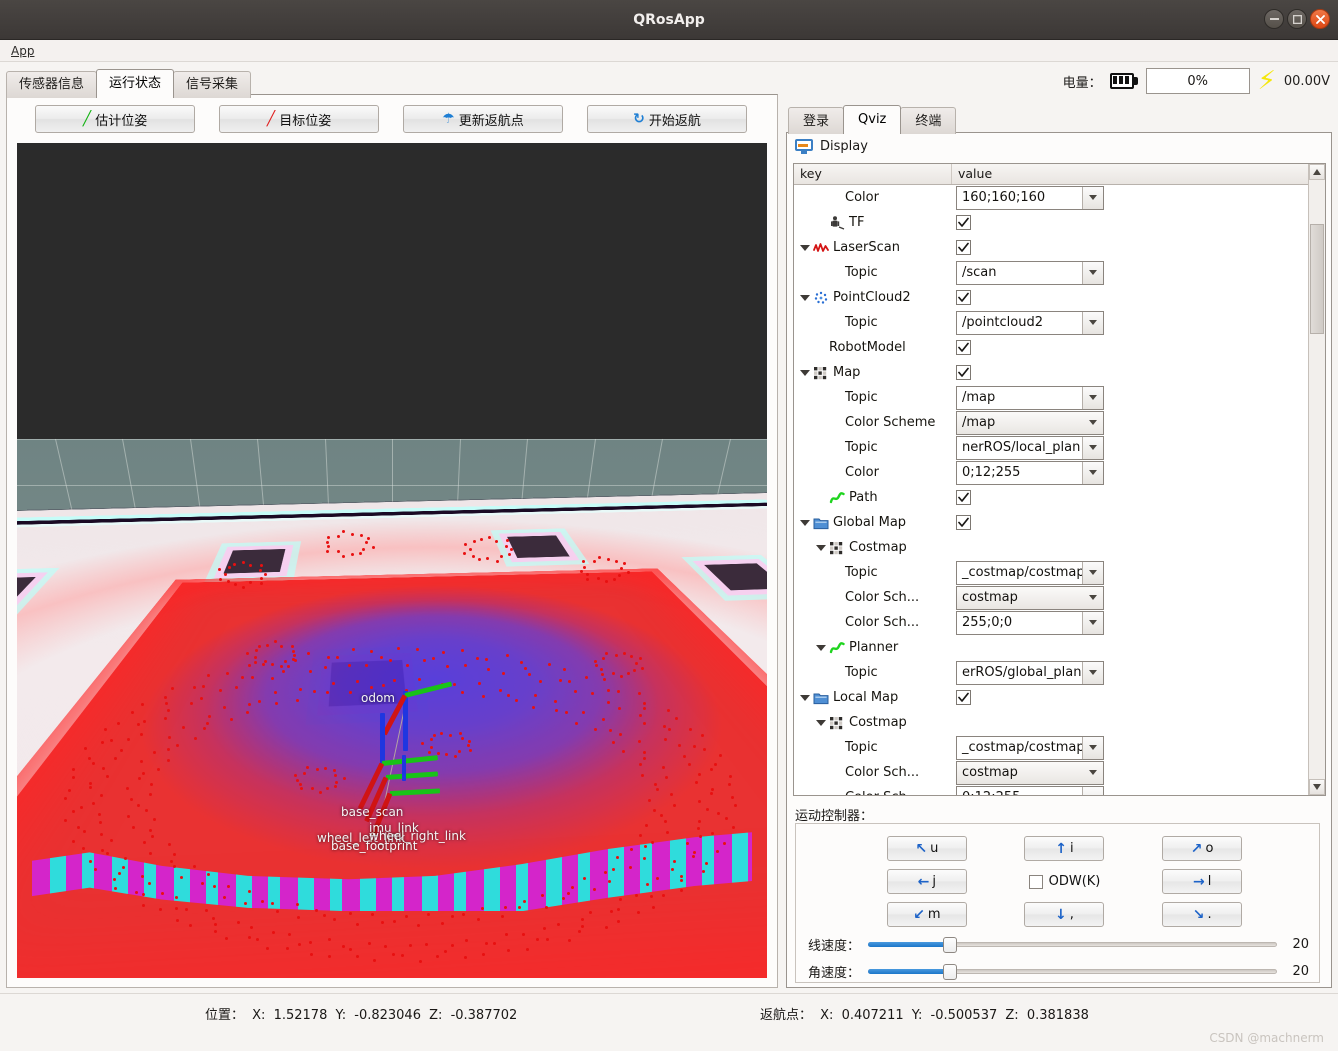 This screenshot has height=1051, width=1338. I want to click on tree-row: Topic/pointcloud2, so click(1051, 322).